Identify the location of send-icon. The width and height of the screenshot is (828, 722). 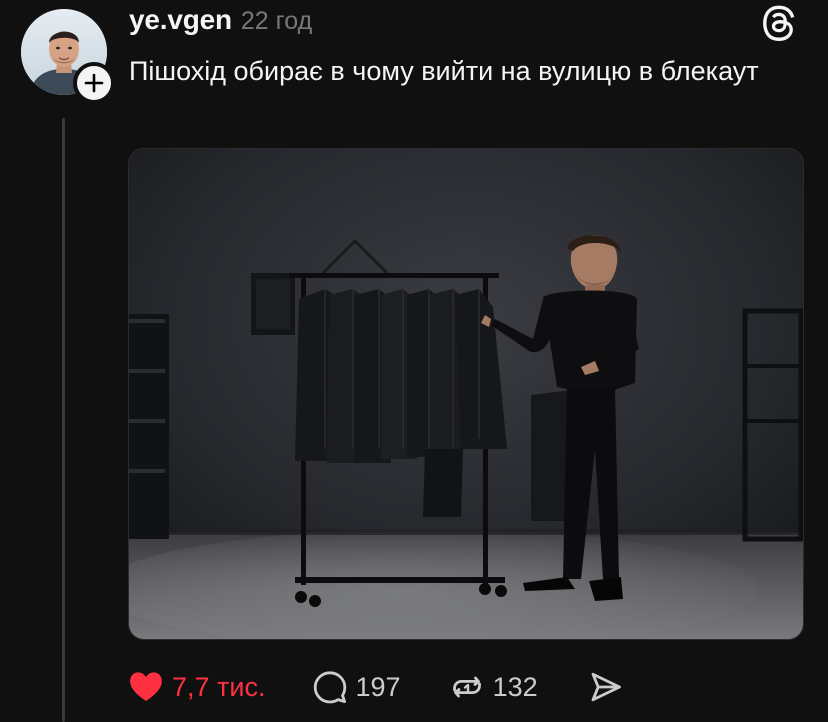
(606, 687).